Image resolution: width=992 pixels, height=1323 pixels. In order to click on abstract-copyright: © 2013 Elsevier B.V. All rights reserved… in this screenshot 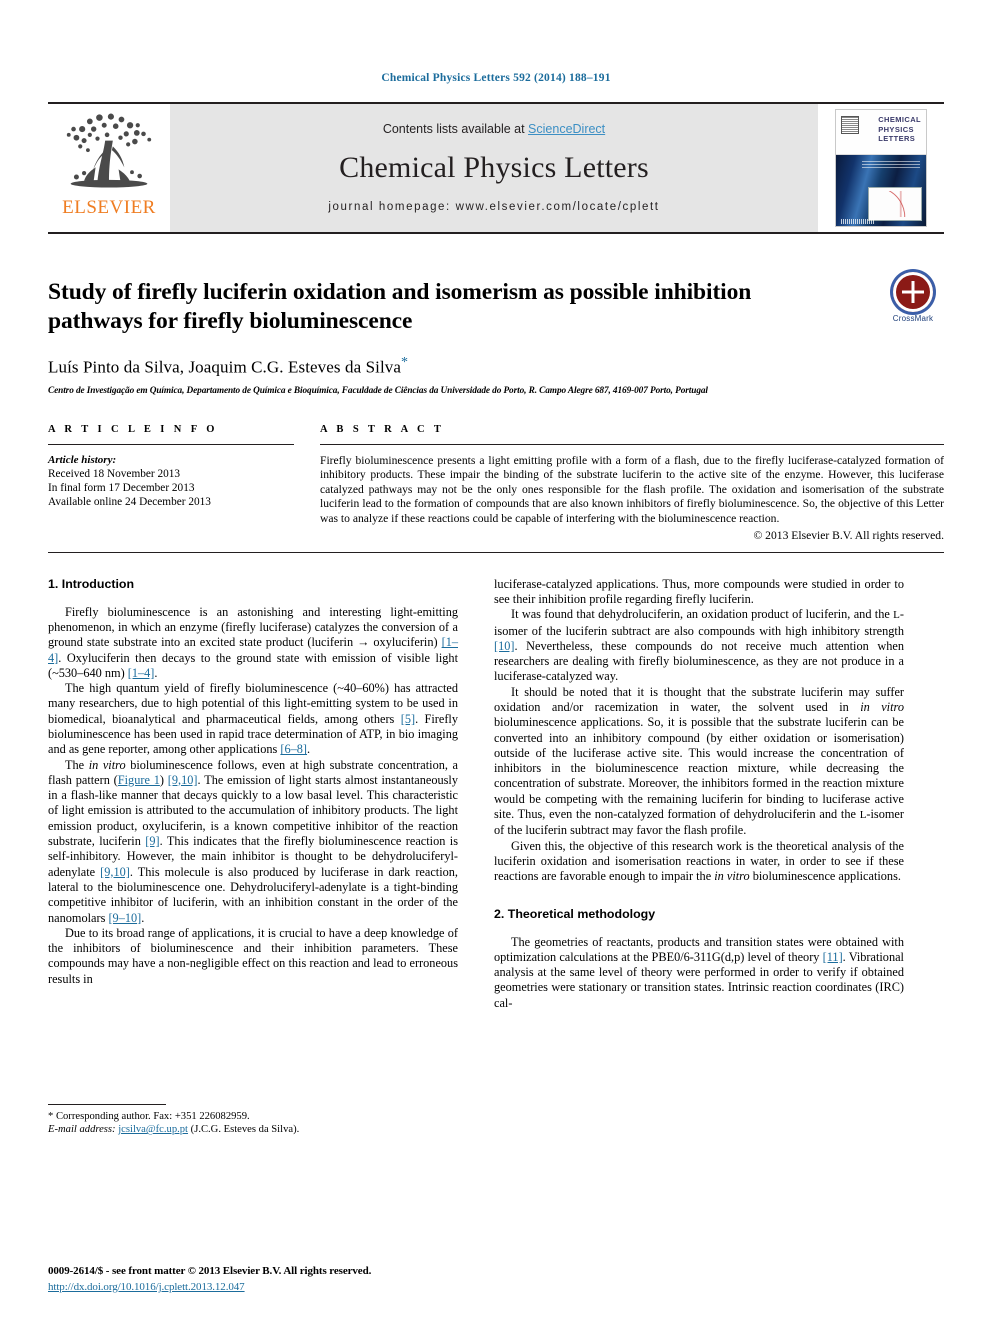, I will do `click(848, 535)`.